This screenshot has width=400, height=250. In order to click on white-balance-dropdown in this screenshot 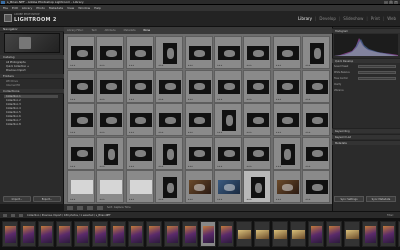, I will do `click(377, 72)`.